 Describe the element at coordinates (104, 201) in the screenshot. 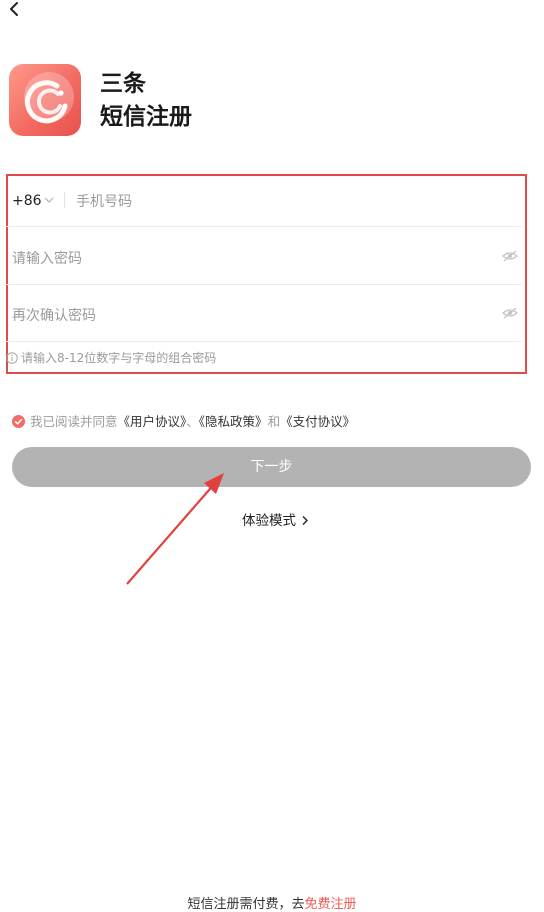

I see `phone-input: 手机号码` at that location.